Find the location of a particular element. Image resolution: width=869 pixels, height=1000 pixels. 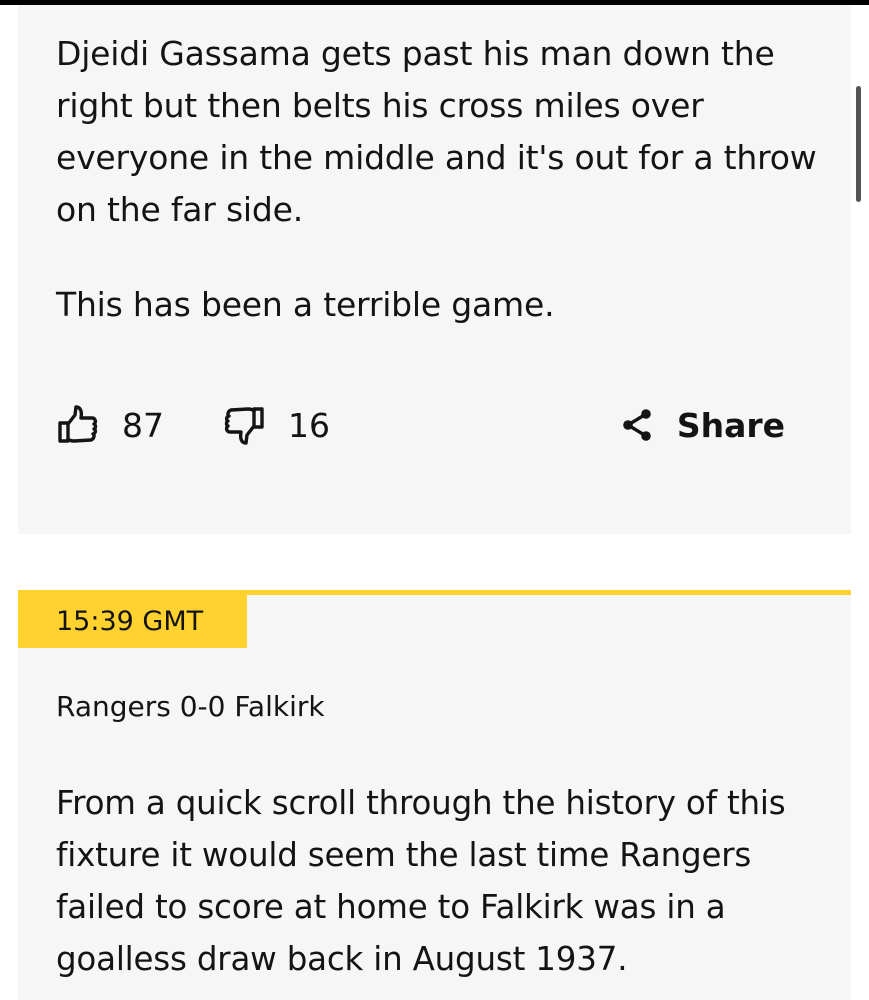

reactions-bar: 87 16 is located at coordinates (193, 425).